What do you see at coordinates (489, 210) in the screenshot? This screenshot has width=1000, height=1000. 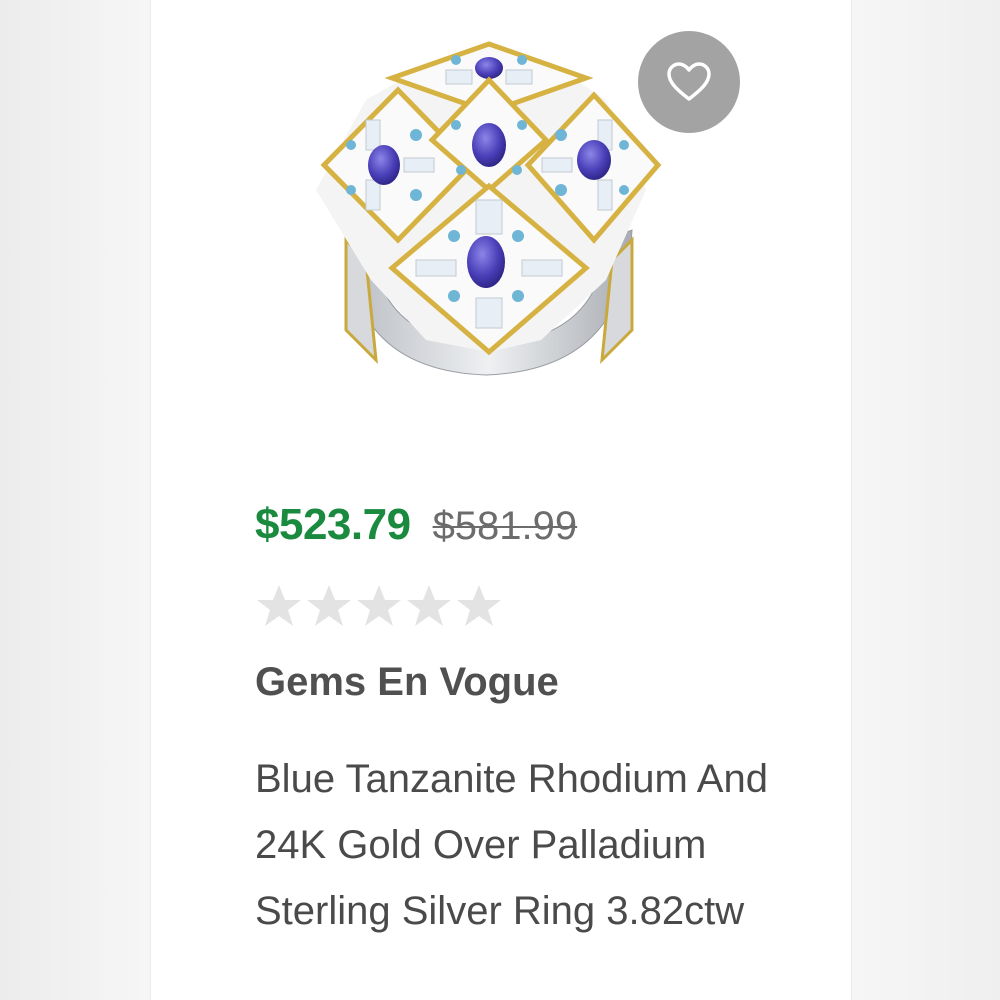 I see `product-image` at bounding box center [489, 210].